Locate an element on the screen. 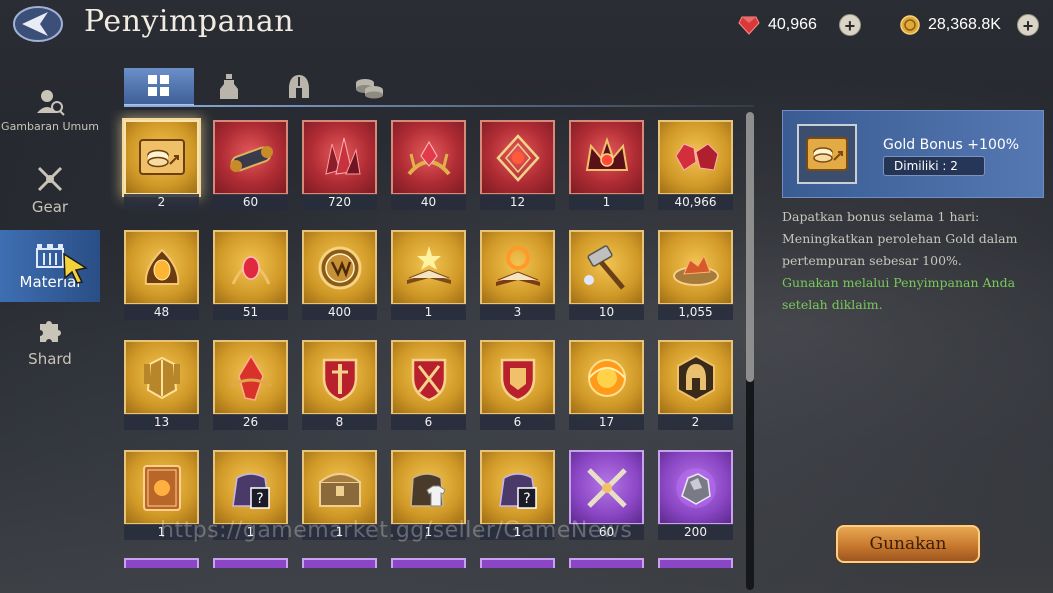 Image resolution: width=1053 pixels, height=593 pixels. crossed-swords-icon is located at coordinates (50, 179).